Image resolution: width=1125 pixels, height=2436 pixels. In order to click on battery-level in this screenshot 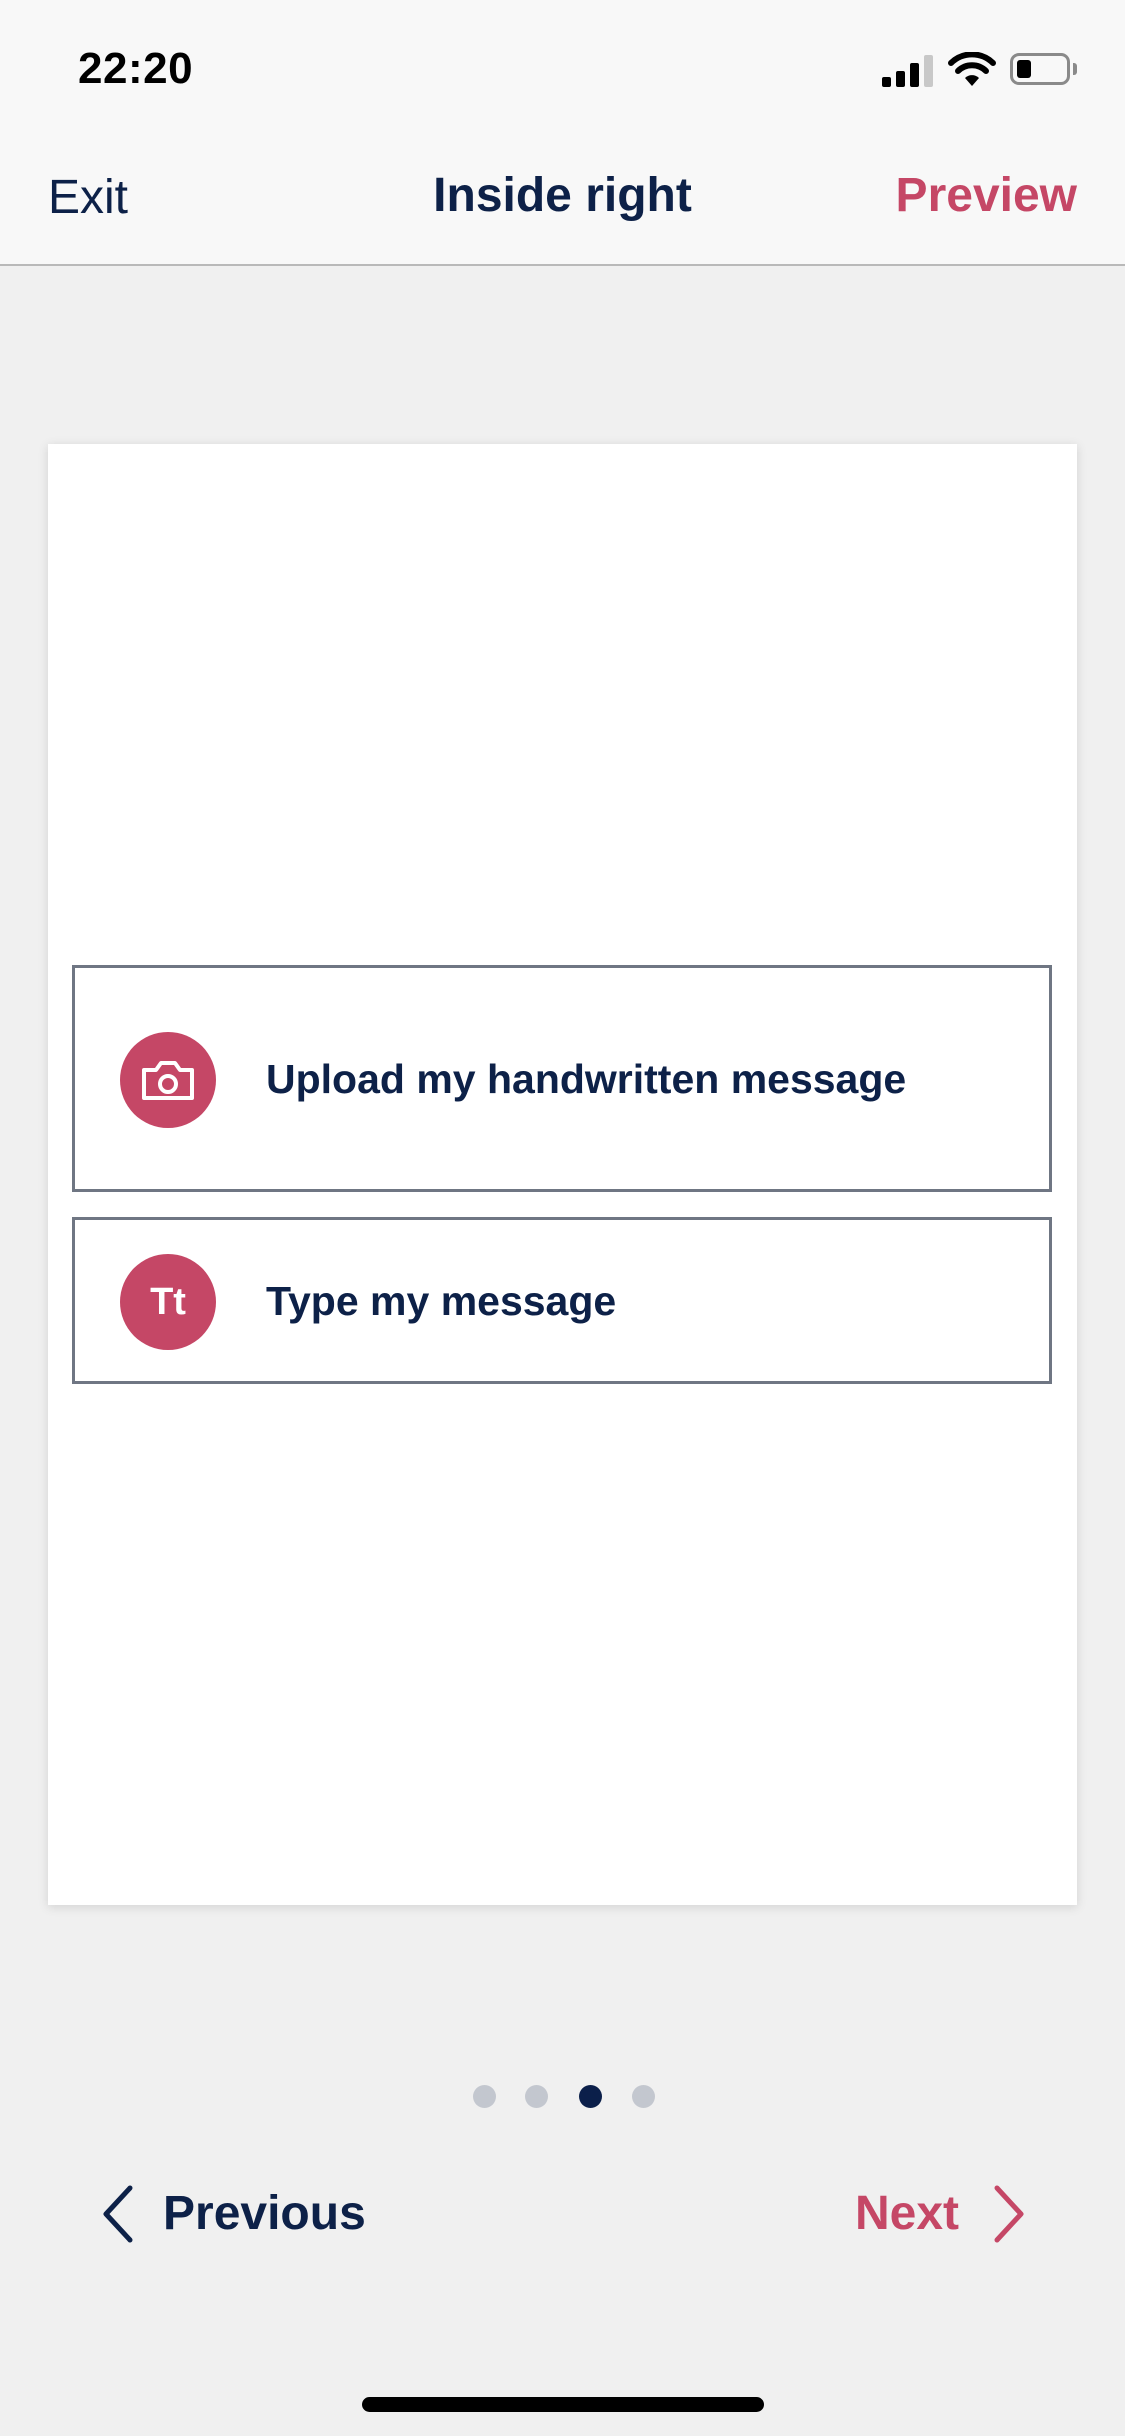, I will do `click(1024, 69)`.